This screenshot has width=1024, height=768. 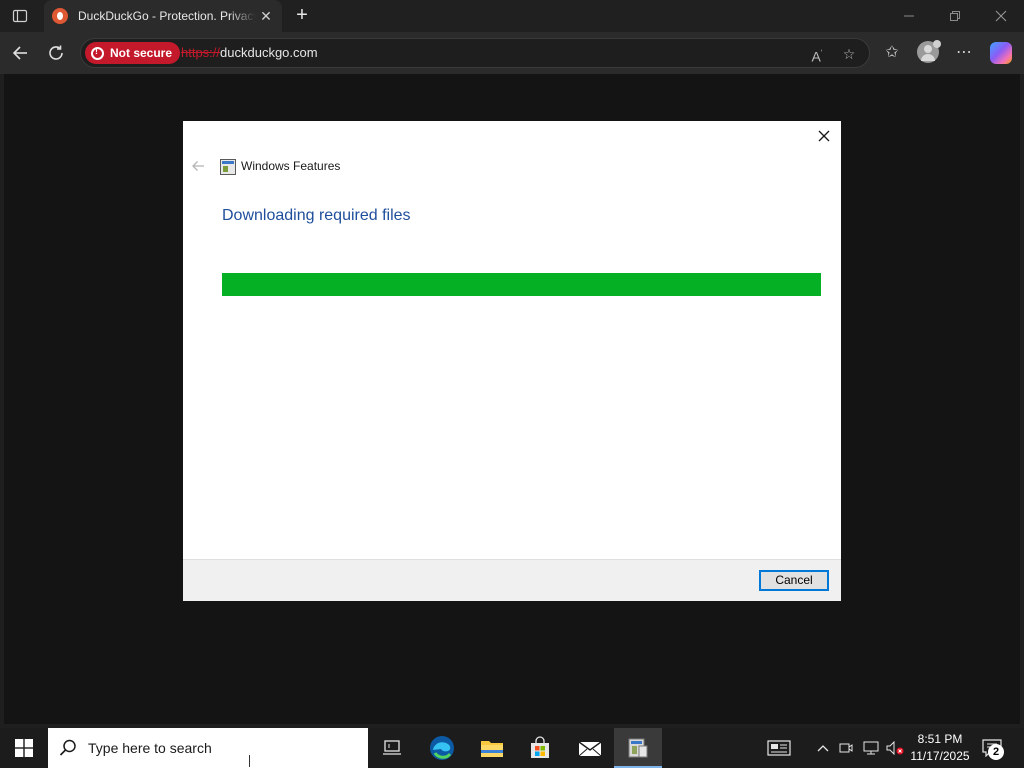 What do you see at coordinates (316, 215) in the screenshot?
I see `dialog-heading: Downloading required files` at bounding box center [316, 215].